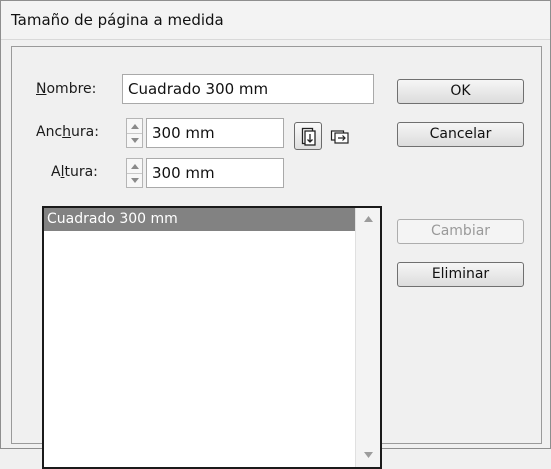 The width and height of the screenshot is (551, 469). What do you see at coordinates (199, 219) in the screenshot?
I see `list-item-selected: Cuadrado 300 mm` at bounding box center [199, 219].